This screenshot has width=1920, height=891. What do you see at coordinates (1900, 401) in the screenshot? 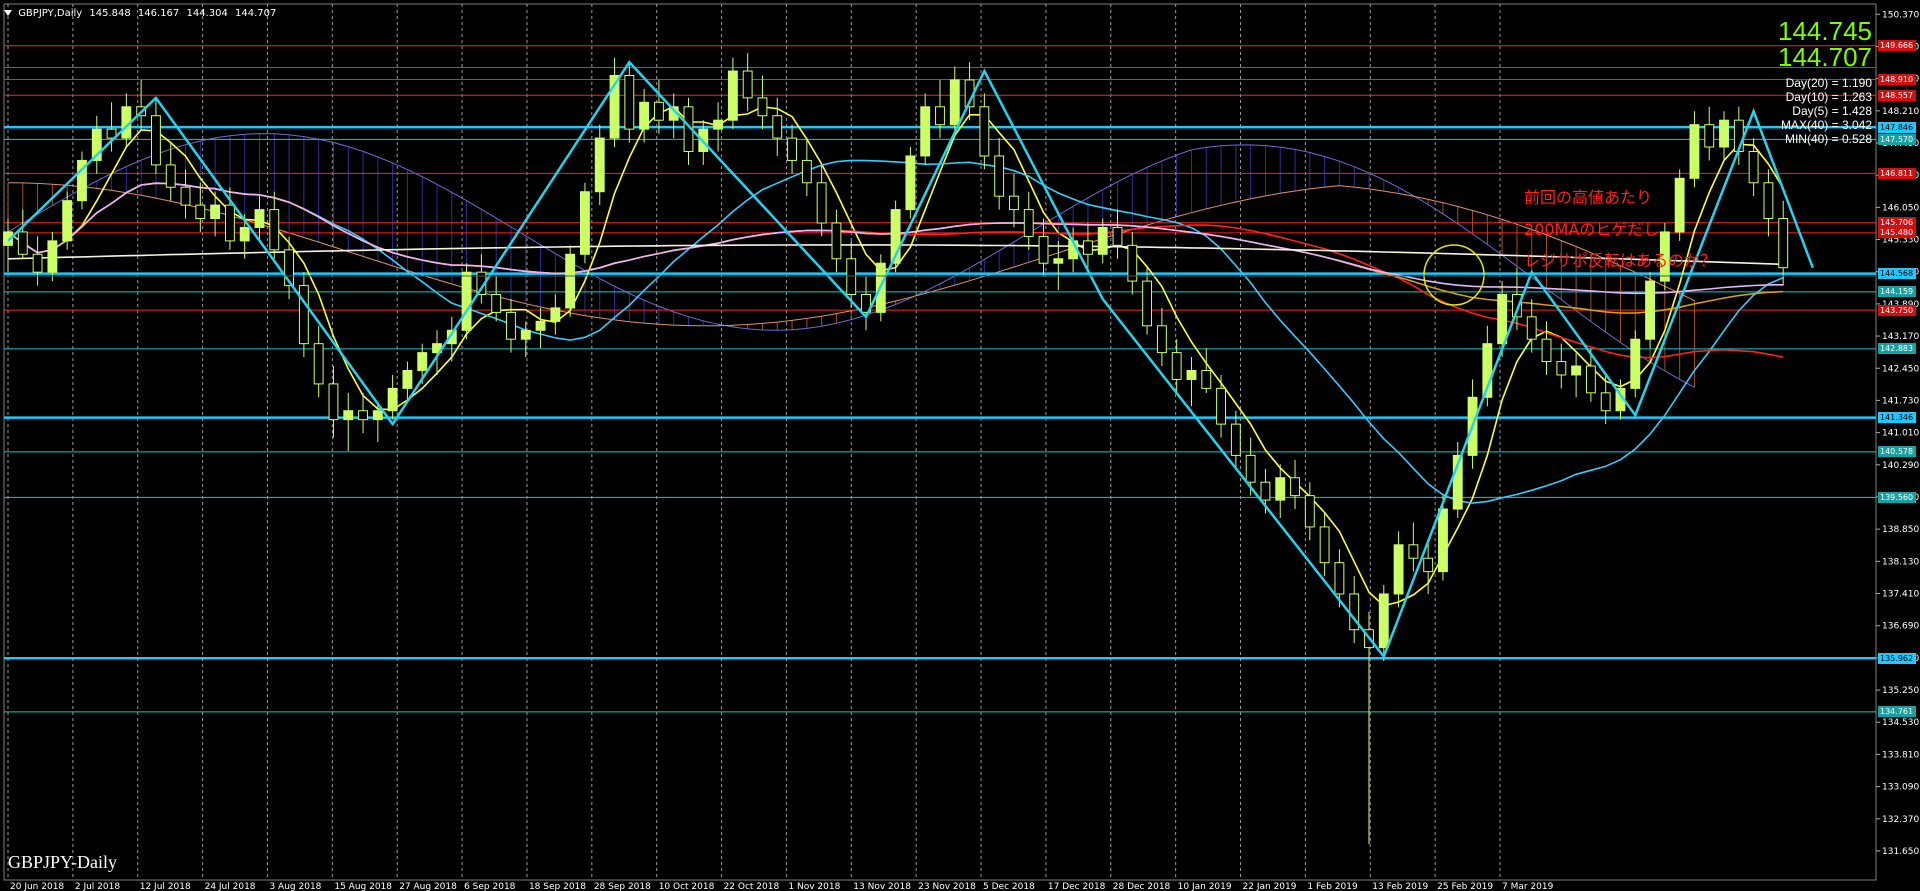
I see `y-tick-label: 141.730` at bounding box center [1900, 401].